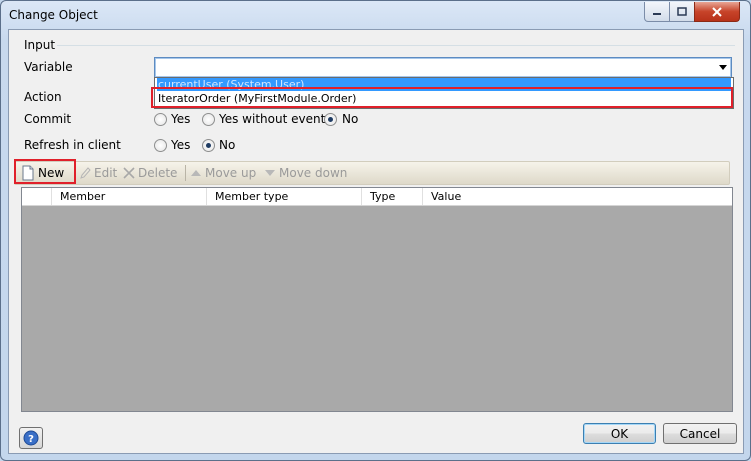 Image resolution: width=751 pixels, height=461 pixels. I want to click on help-question-icon: ?, so click(31, 438).